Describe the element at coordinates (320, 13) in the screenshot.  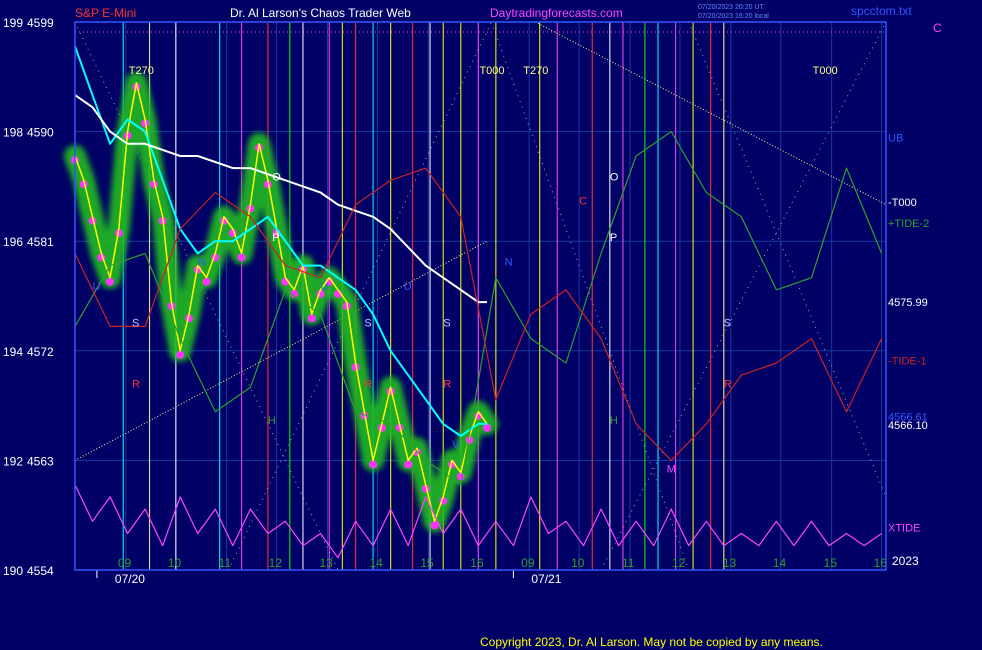
I see `author-label: Dr. Al Larson's Chaos Trader Web` at that location.